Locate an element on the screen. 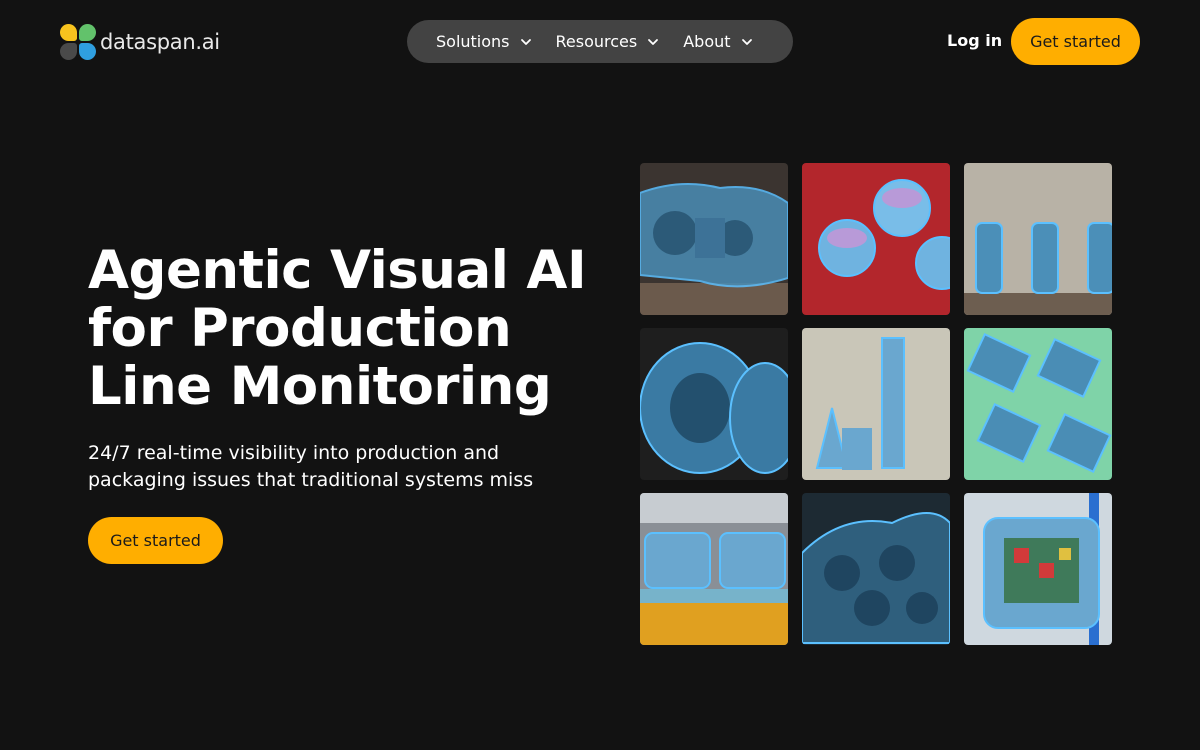 Image resolution: width=1200 pixels, height=750 pixels. nav-item-label: Resources is located at coordinates (596, 41).